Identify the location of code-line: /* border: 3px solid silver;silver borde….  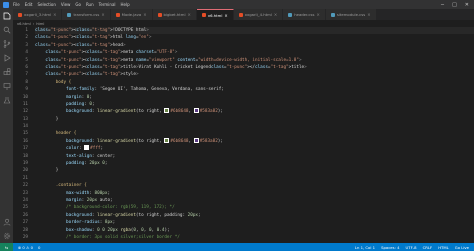
(254, 237).